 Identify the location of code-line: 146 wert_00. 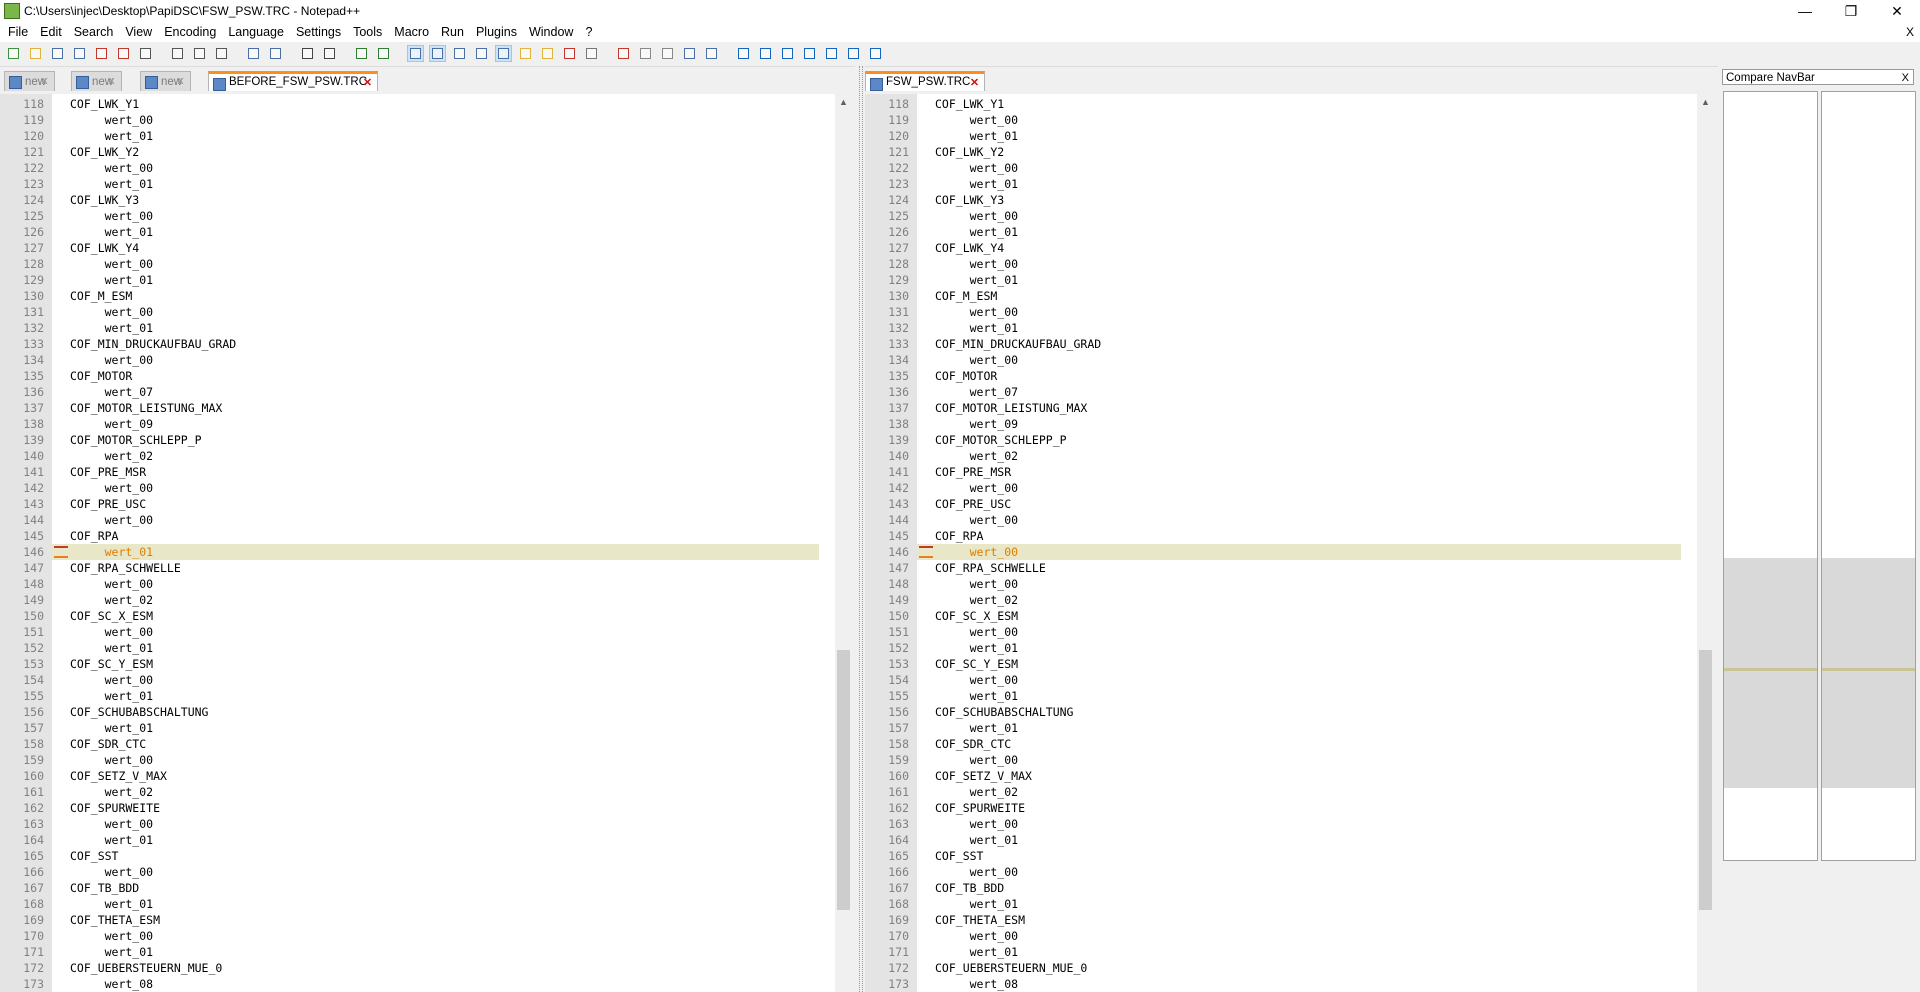
(1282, 552).